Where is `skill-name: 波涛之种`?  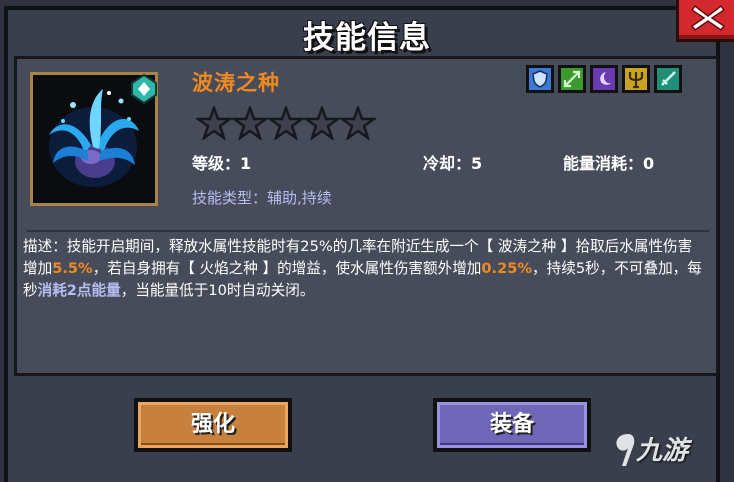
skill-name: 波涛之种 is located at coordinates (236, 83).